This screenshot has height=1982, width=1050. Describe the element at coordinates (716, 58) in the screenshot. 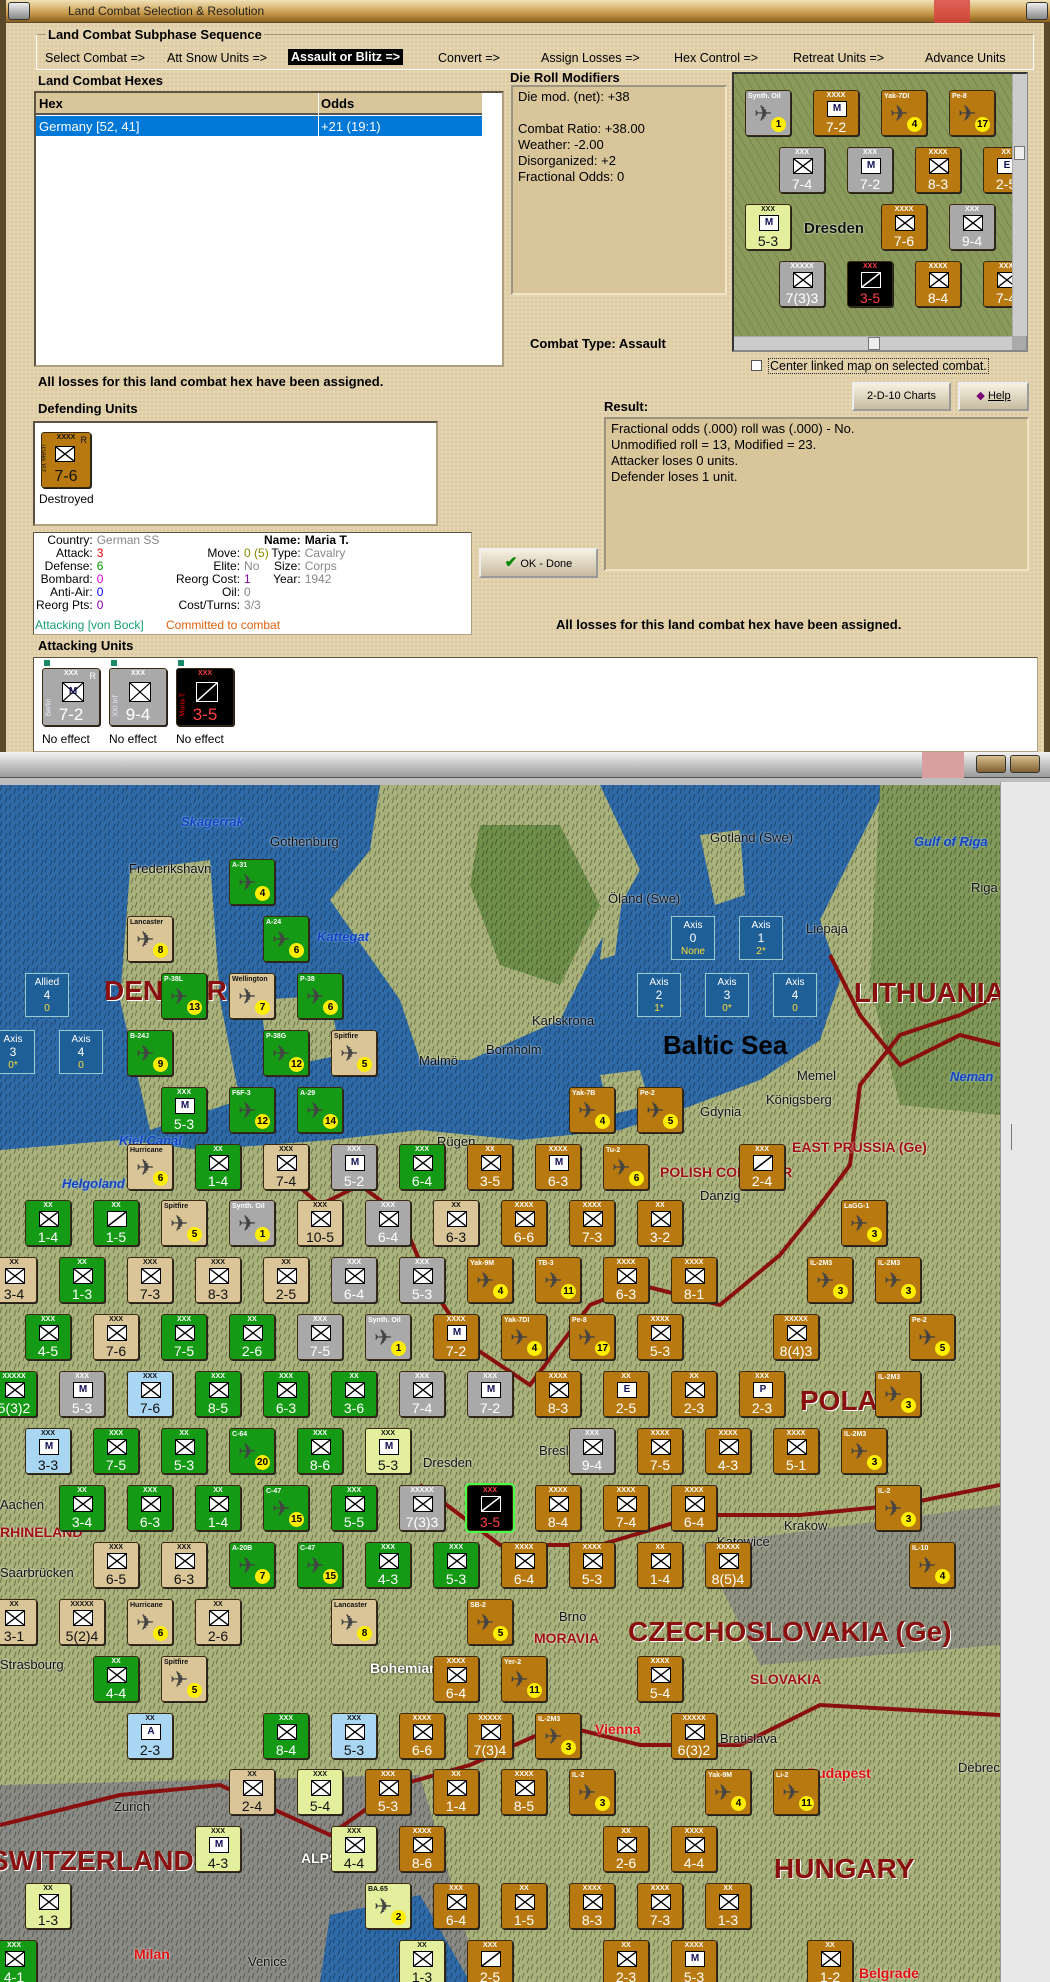

I see `sequence-step: Hex Control =>` at that location.